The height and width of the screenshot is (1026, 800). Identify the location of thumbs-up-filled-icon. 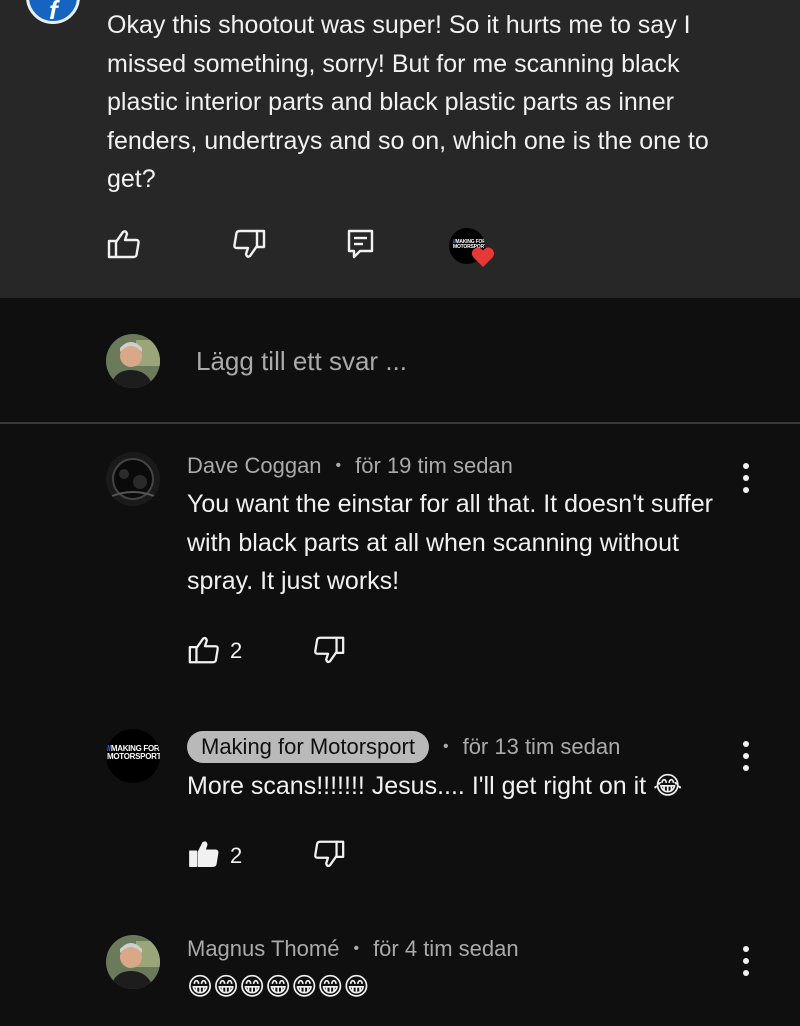
(204, 854).